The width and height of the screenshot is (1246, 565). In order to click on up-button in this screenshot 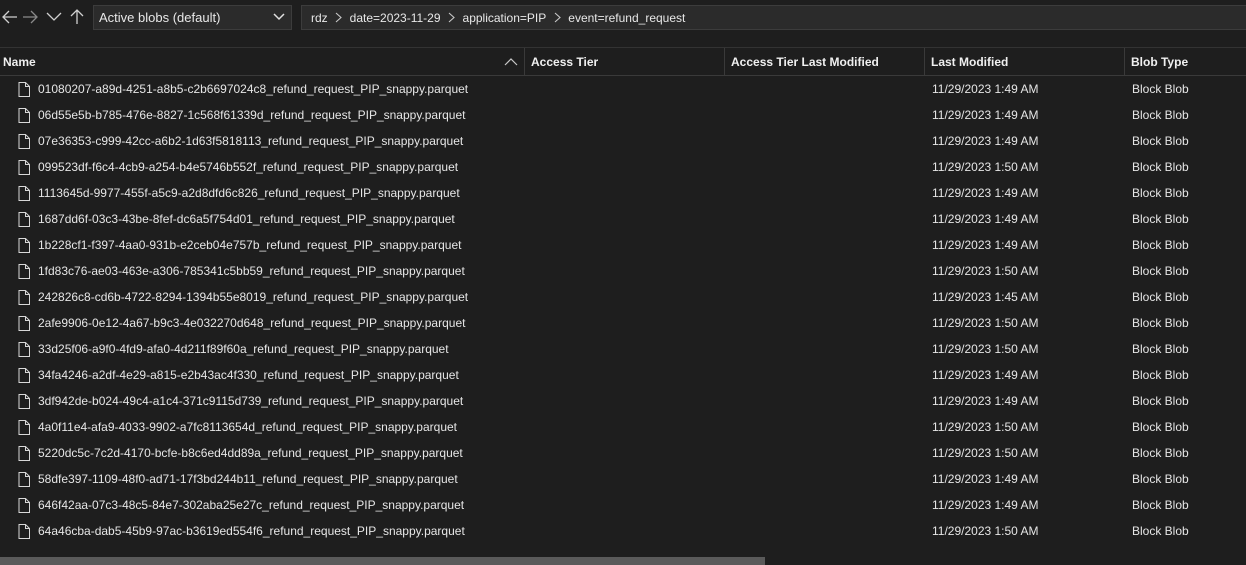, I will do `click(77, 17)`.